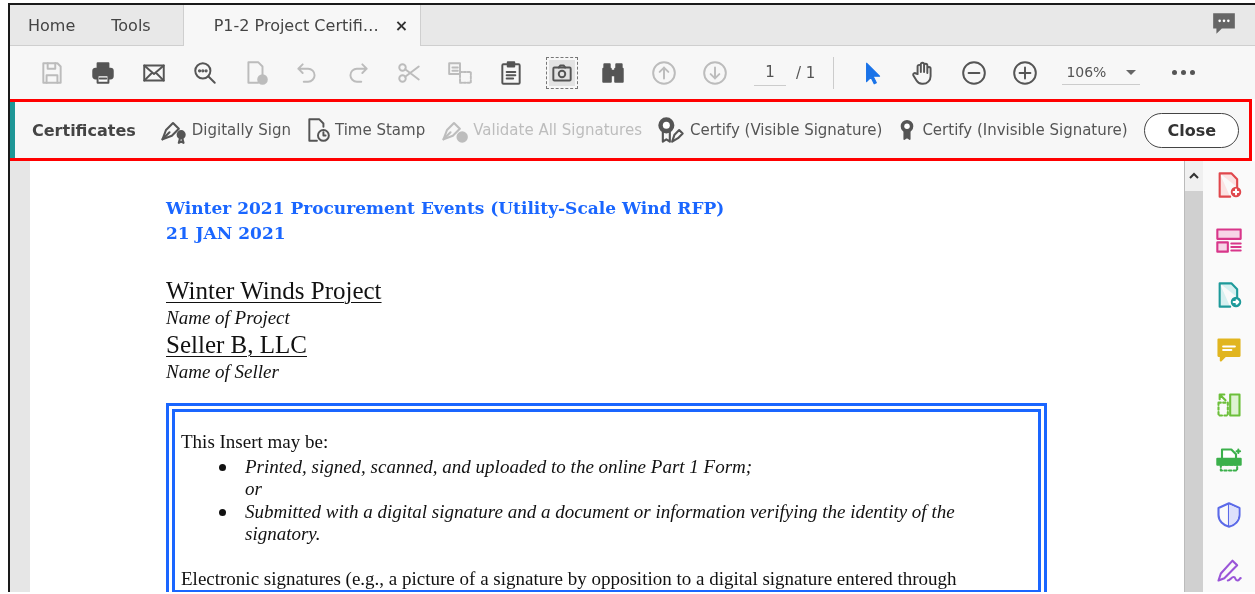 This screenshot has width=1255, height=594. I want to click on paragraph: Electronic signatures (e.g., a picture of a signature by opposition to a digital signature entered through, so click(569, 578).